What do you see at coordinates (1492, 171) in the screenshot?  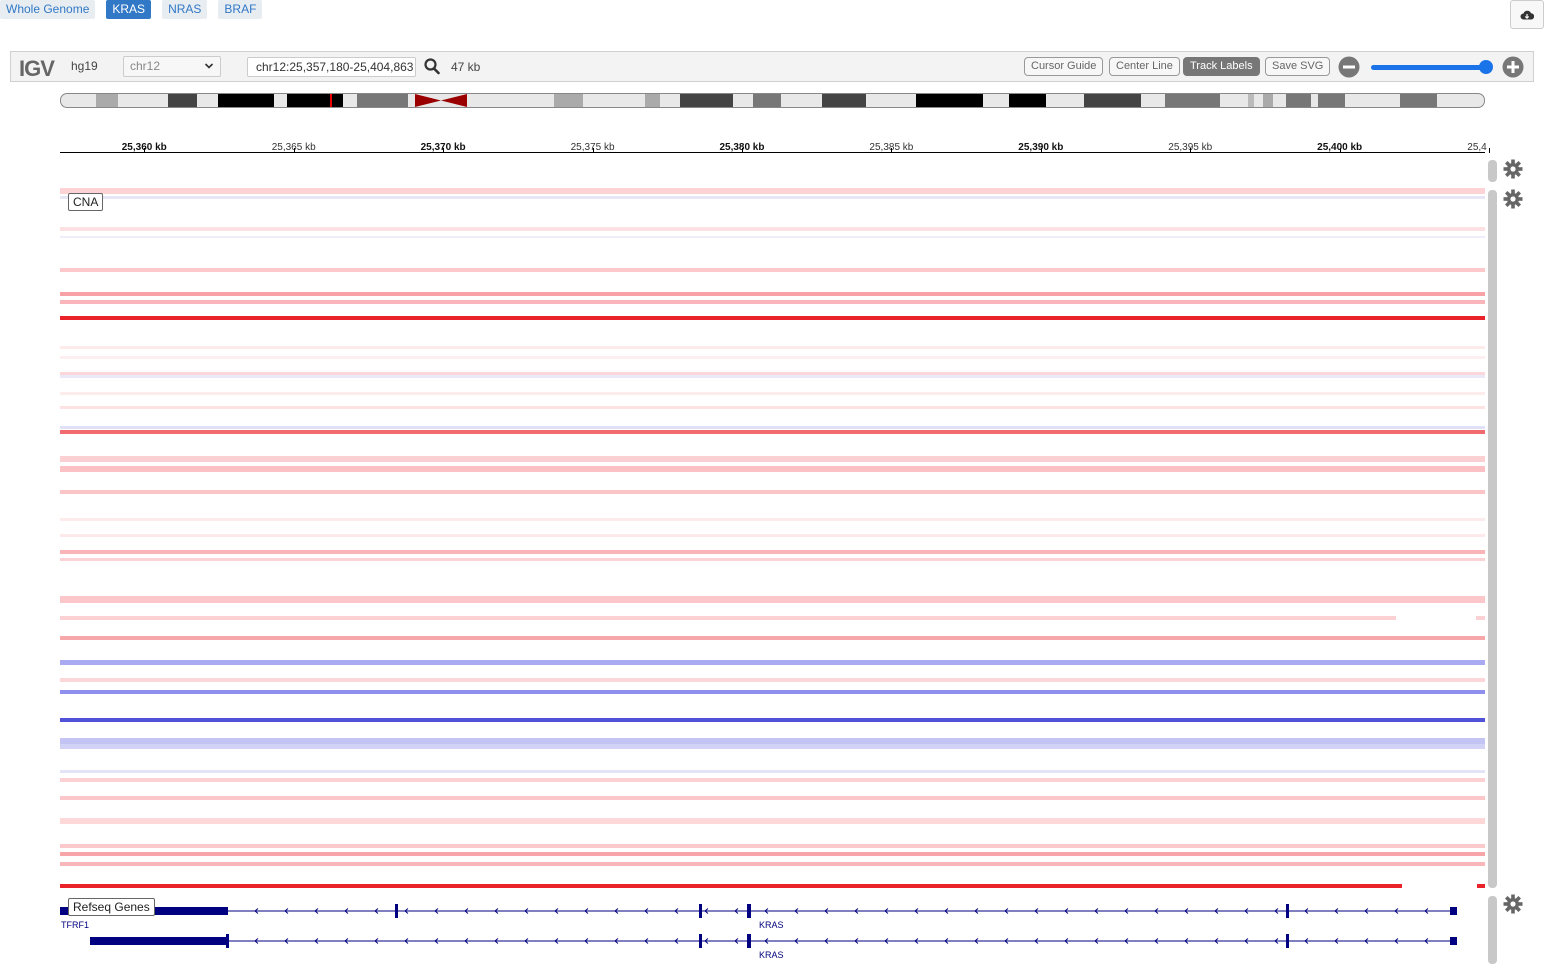 I see `ruler-scrollbar` at bounding box center [1492, 171].